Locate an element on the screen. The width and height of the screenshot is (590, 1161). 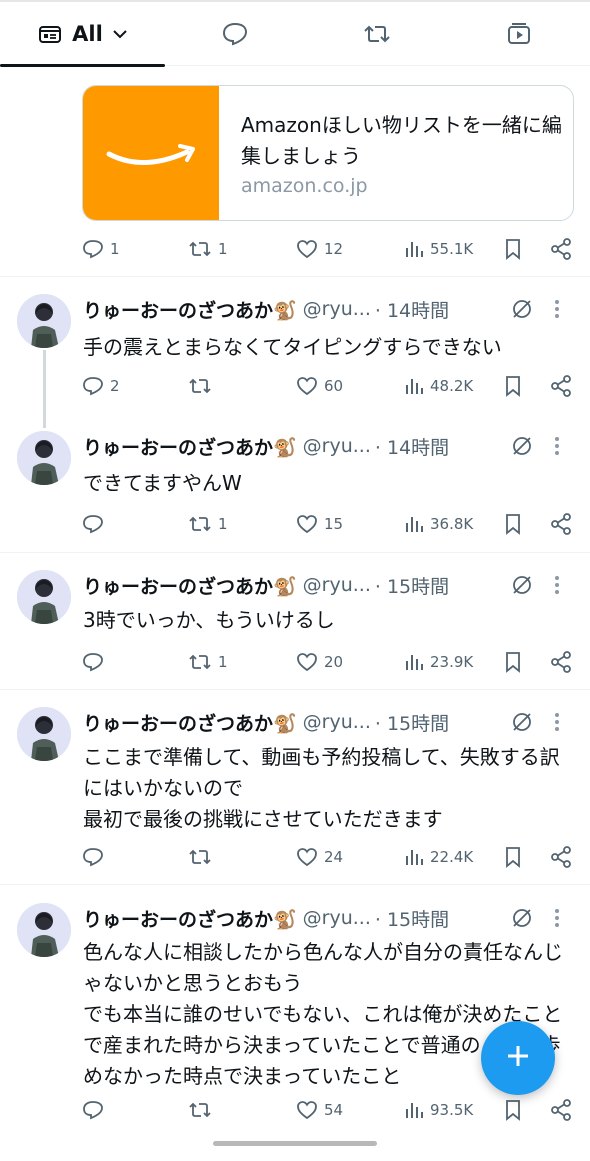
reply-button: 1 is located at coordinates (101, 249).